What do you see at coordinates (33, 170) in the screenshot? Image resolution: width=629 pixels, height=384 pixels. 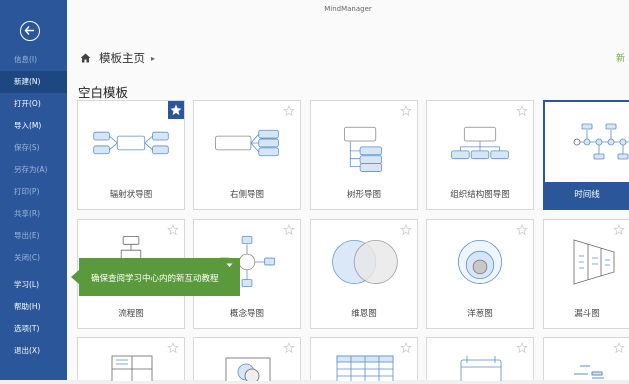 I see `menu-item-save-as: 另存为(A)` at bounding box center [33, 170].